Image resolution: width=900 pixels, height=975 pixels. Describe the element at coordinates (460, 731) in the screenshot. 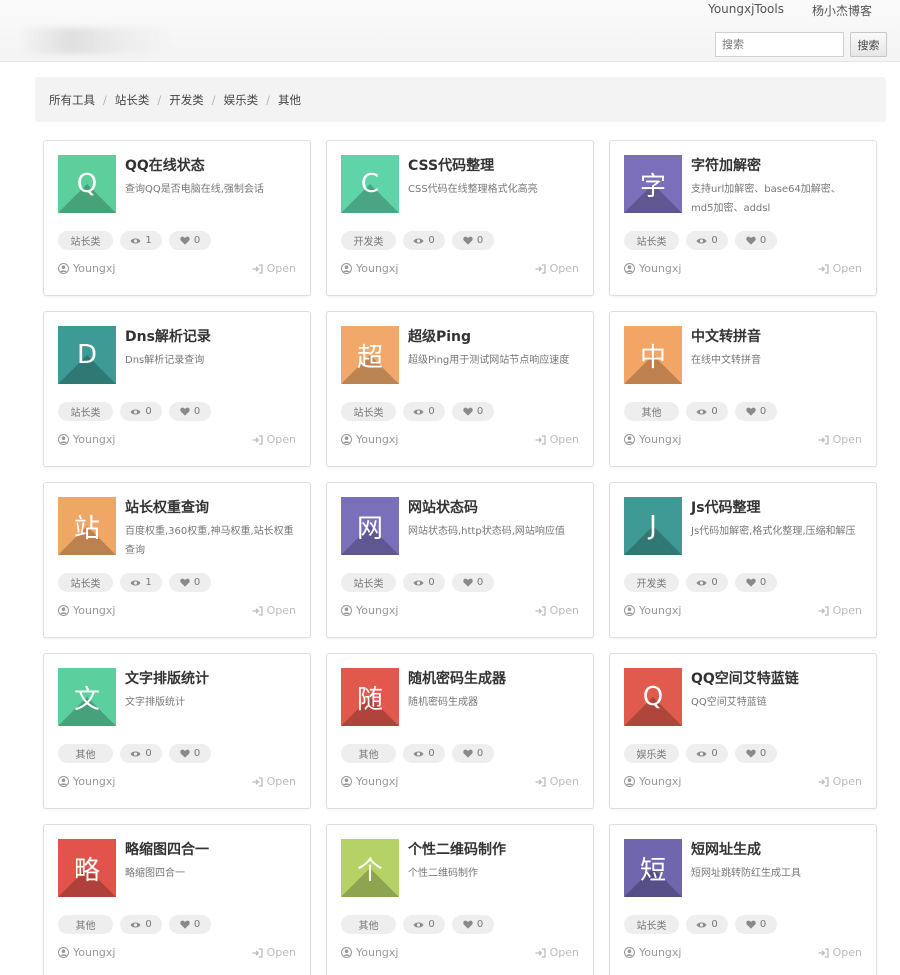

I see `tool-card: 随 随机密码生成器 随机密码生成器 其他 0 0 Youngxj Open` at that location.